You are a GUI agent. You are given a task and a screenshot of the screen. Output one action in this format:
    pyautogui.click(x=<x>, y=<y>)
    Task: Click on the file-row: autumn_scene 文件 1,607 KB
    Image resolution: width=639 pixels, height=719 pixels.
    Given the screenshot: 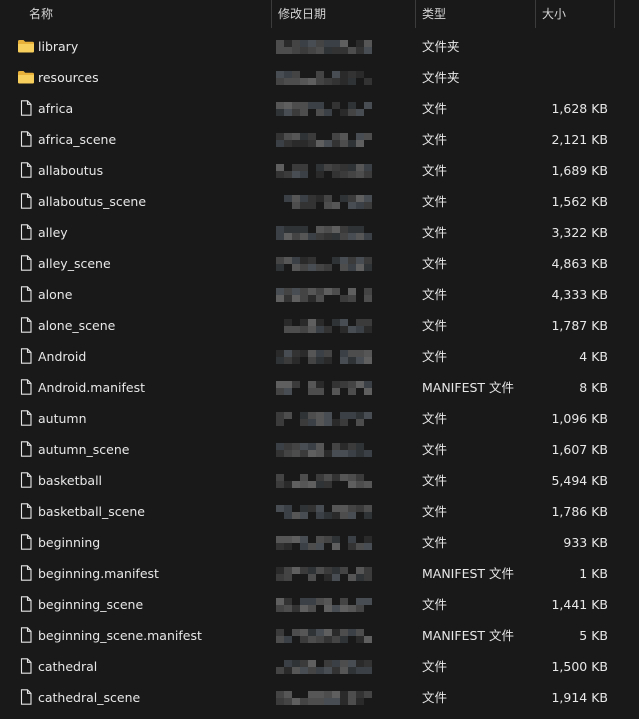 What is the action you would take?
    pyautogui.click(x=319, y=449)
    